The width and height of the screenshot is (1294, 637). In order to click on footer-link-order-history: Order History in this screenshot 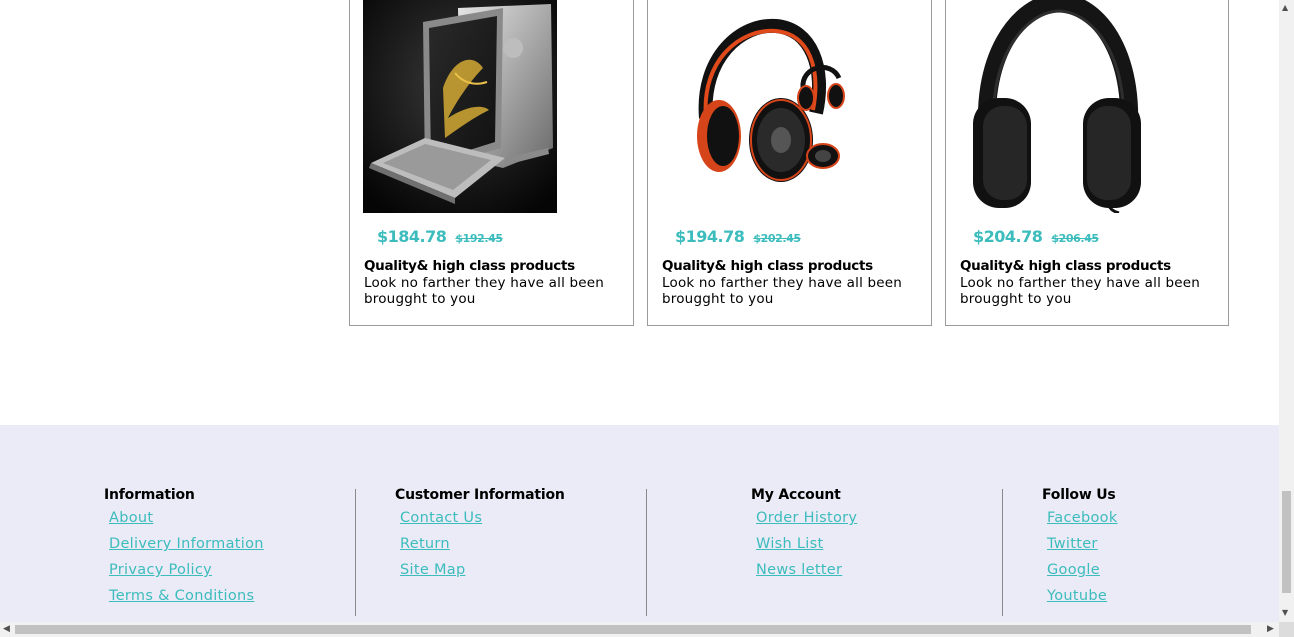, I will do `click(806, 518)`.